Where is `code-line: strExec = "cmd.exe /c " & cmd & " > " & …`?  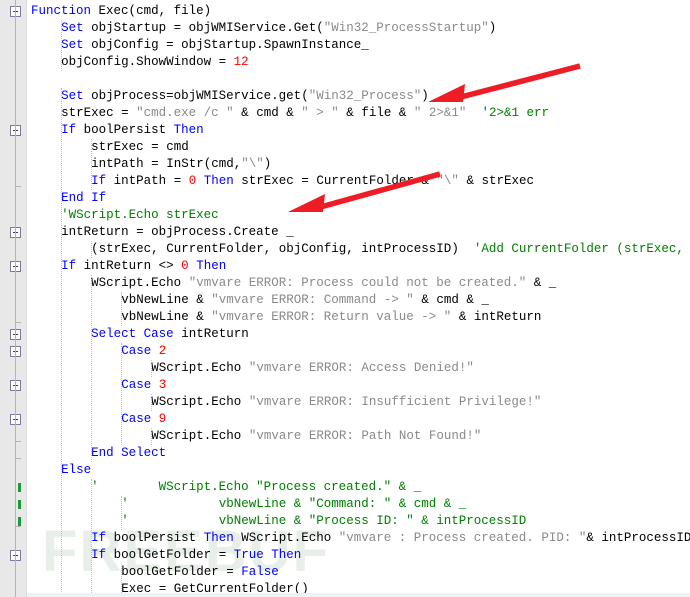
code-line: strExec = "cmd.exe /c " & cmd & " > " & … is located at coordinates (290, 113).